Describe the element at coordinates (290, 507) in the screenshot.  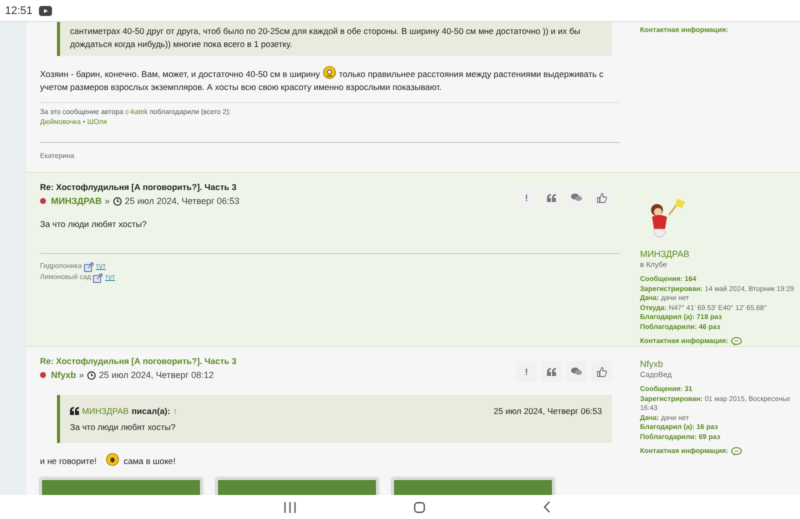
I see `recent-apps-icon` at that location.